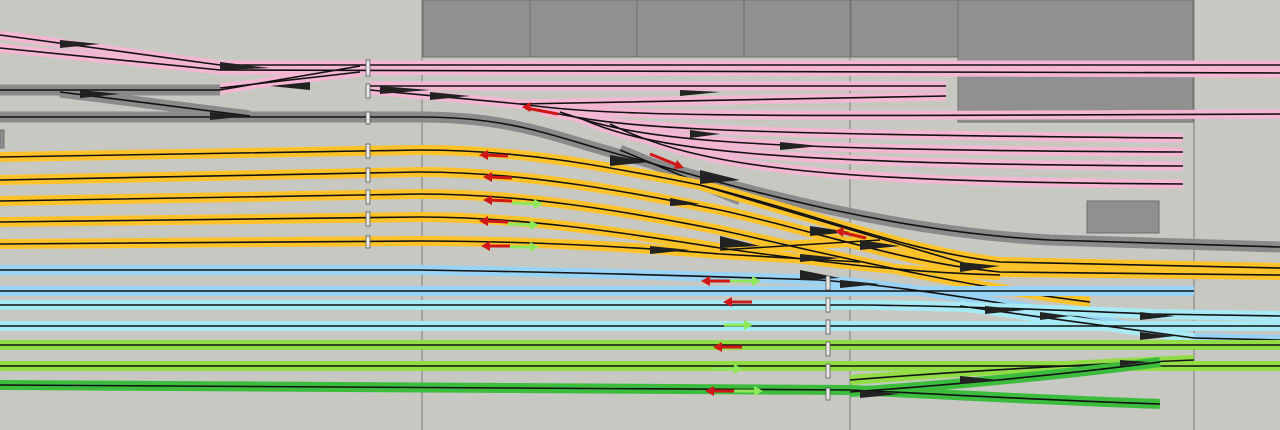 The image size is (1280, 430). What do you see at coordinates (700, 93) in the screenshot?
I see `switch-frog` at bounding box center [700, 93].